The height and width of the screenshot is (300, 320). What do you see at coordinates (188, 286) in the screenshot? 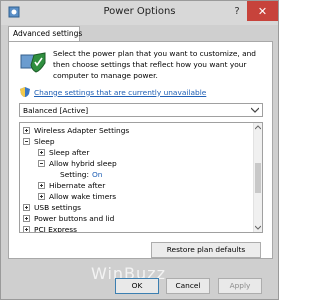
I see `cancel-button: Cancel` at bounding box center [188, 286].